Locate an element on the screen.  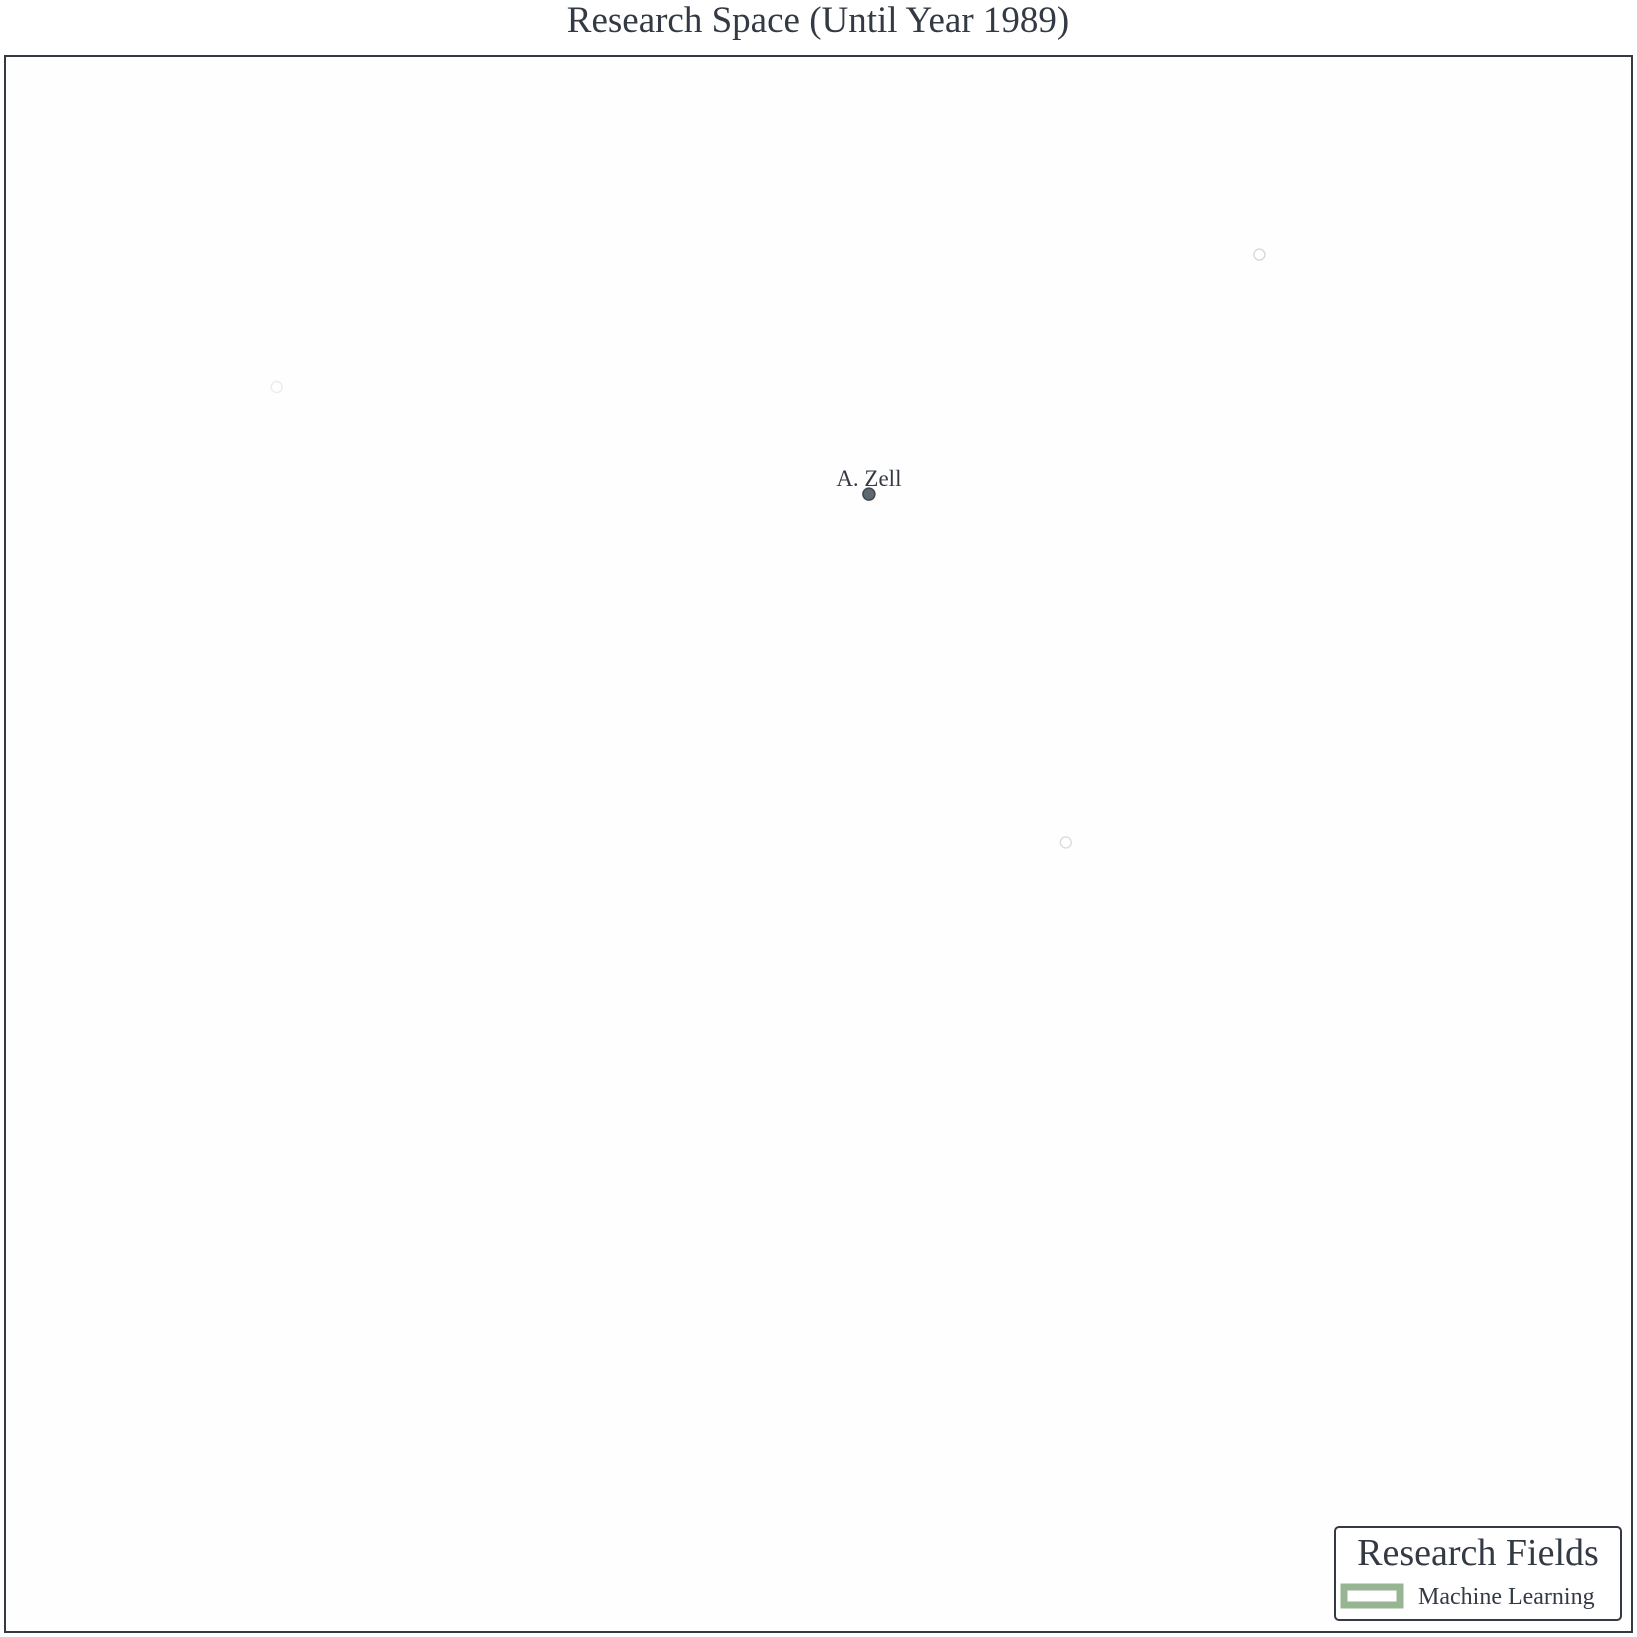
legend-label: Machine Learning is located at coordinates (1506, 1597).